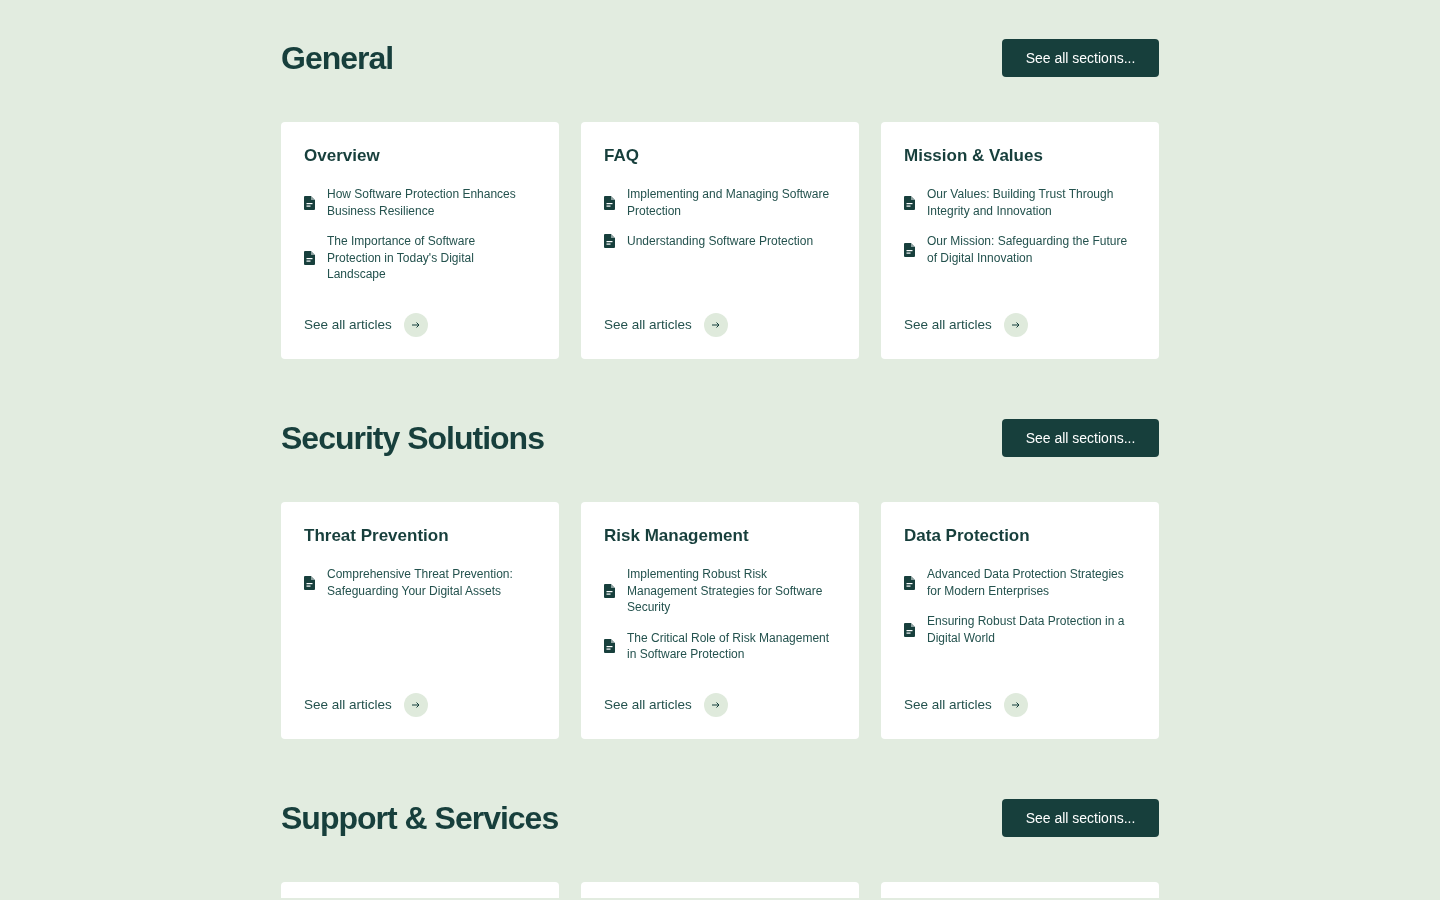  What do you see at coordinates (967, 536) in the screenshot?
I see `card-title: Data Protection` at bounding box center [967, 536].